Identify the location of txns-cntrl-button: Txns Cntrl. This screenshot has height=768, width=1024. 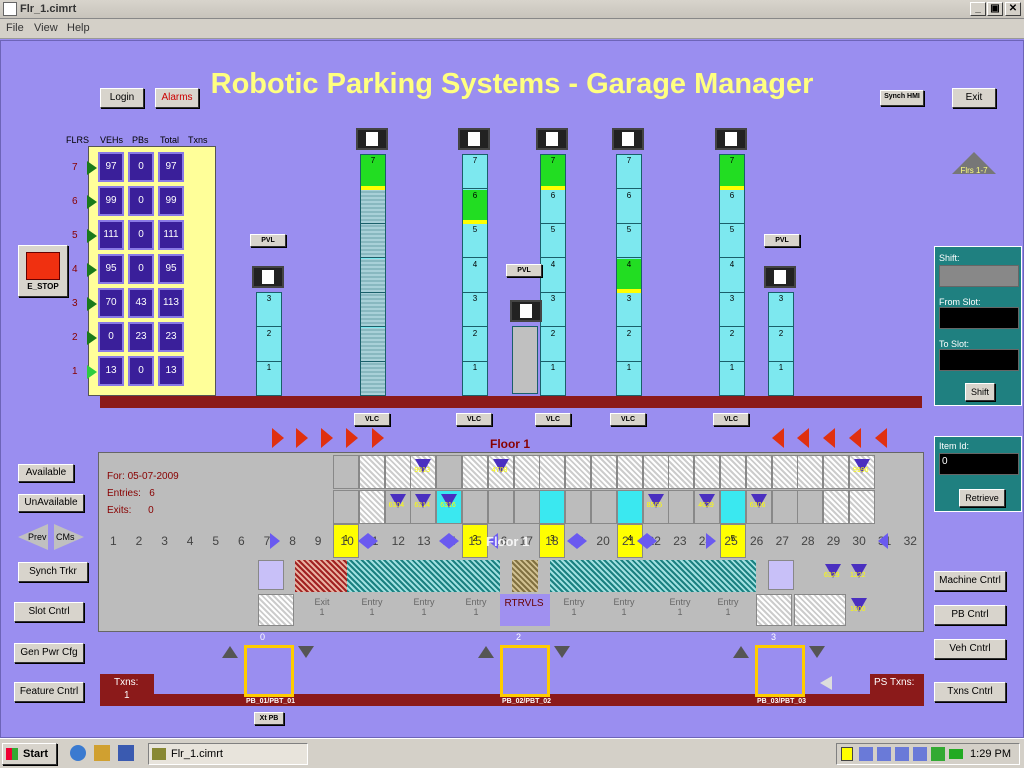
(970, 692).